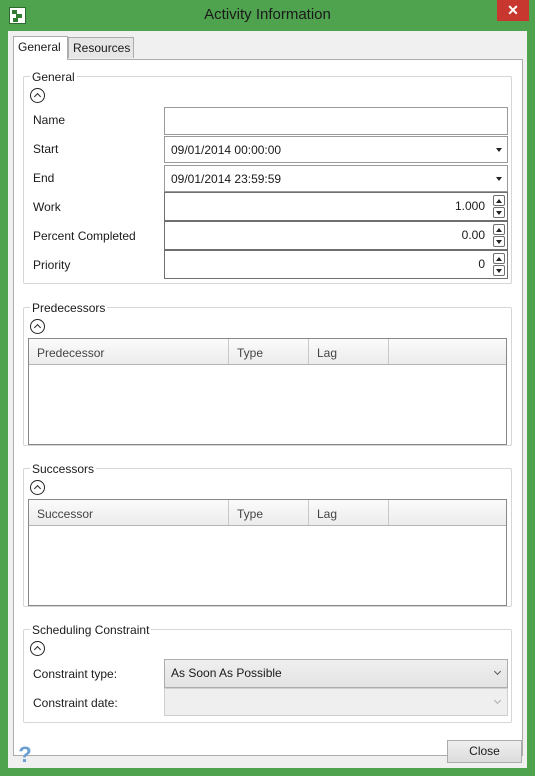 The image size is (535, 776). Describe the element at coordinates (91, 630) in the screenshot. I see `scheduling-constraint-group-title: Scheduling Constraint` at that location.